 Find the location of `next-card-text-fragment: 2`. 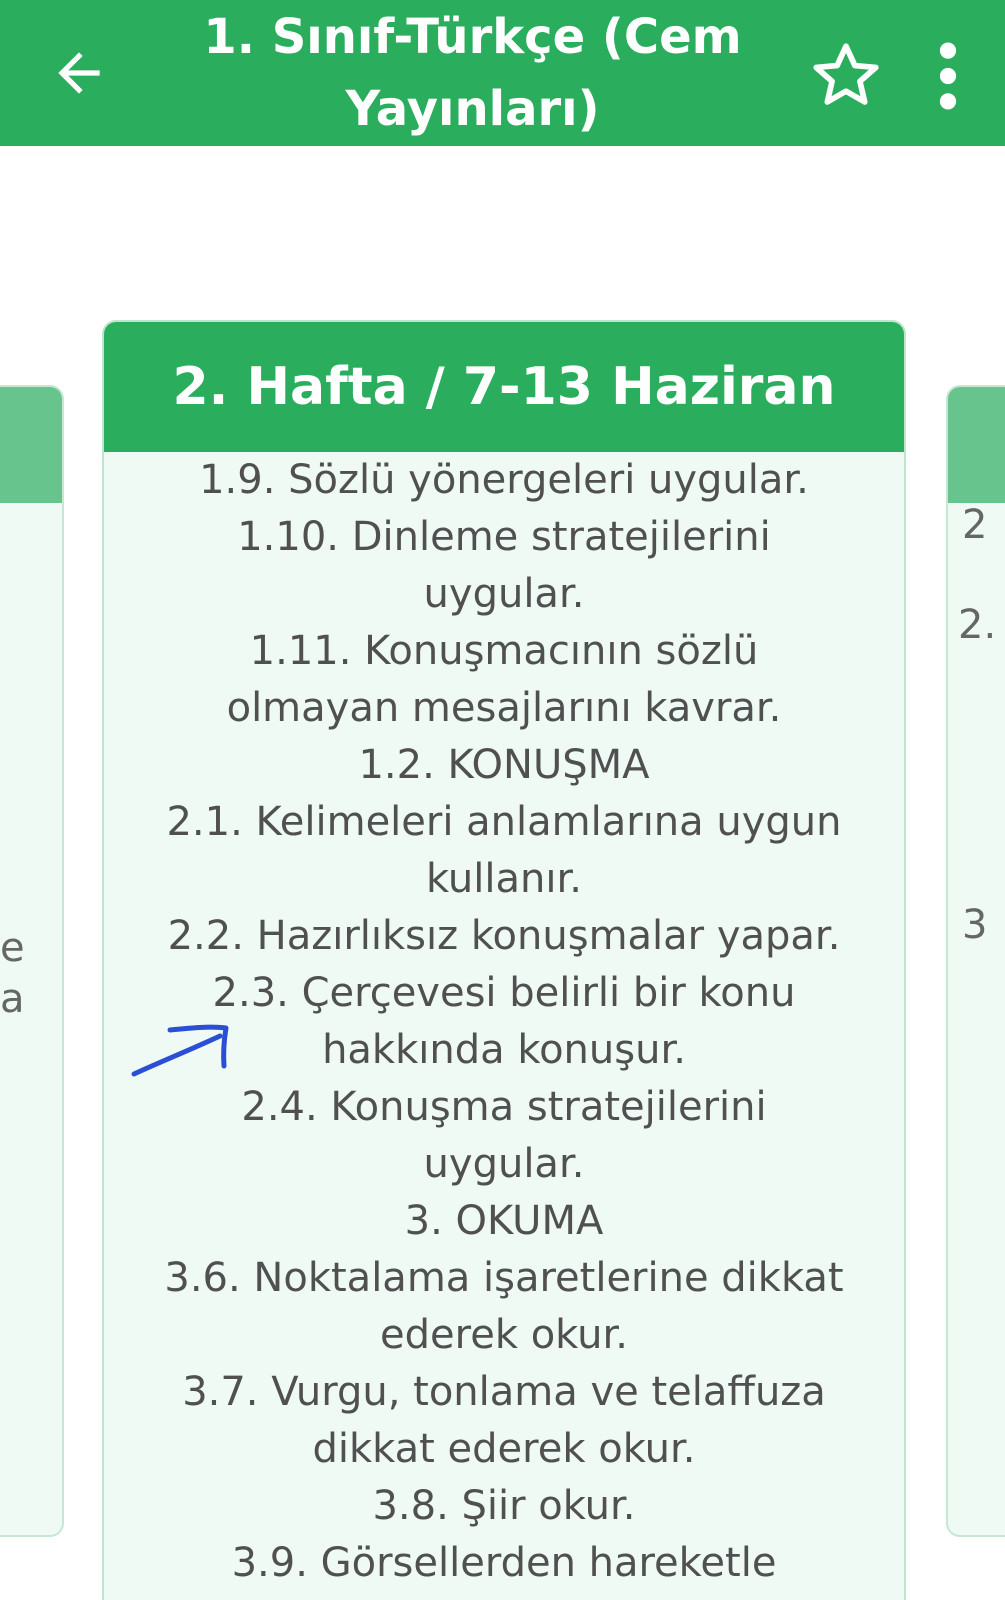

next-card-text-fragment: 2 is located at coordinates (975, 525).